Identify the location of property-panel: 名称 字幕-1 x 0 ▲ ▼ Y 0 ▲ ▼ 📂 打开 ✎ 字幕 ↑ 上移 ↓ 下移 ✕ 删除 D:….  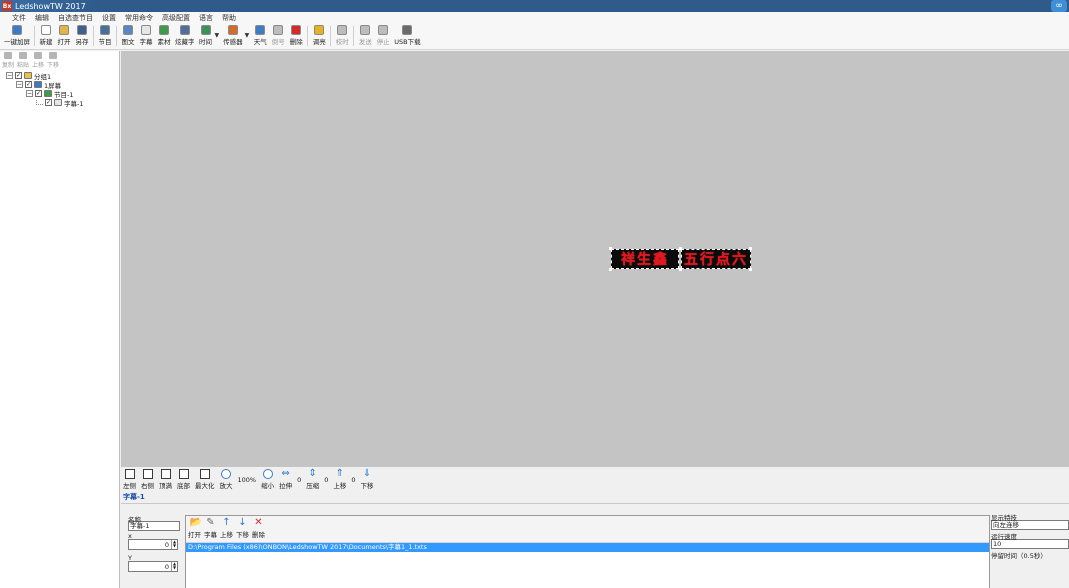
(595, 545).